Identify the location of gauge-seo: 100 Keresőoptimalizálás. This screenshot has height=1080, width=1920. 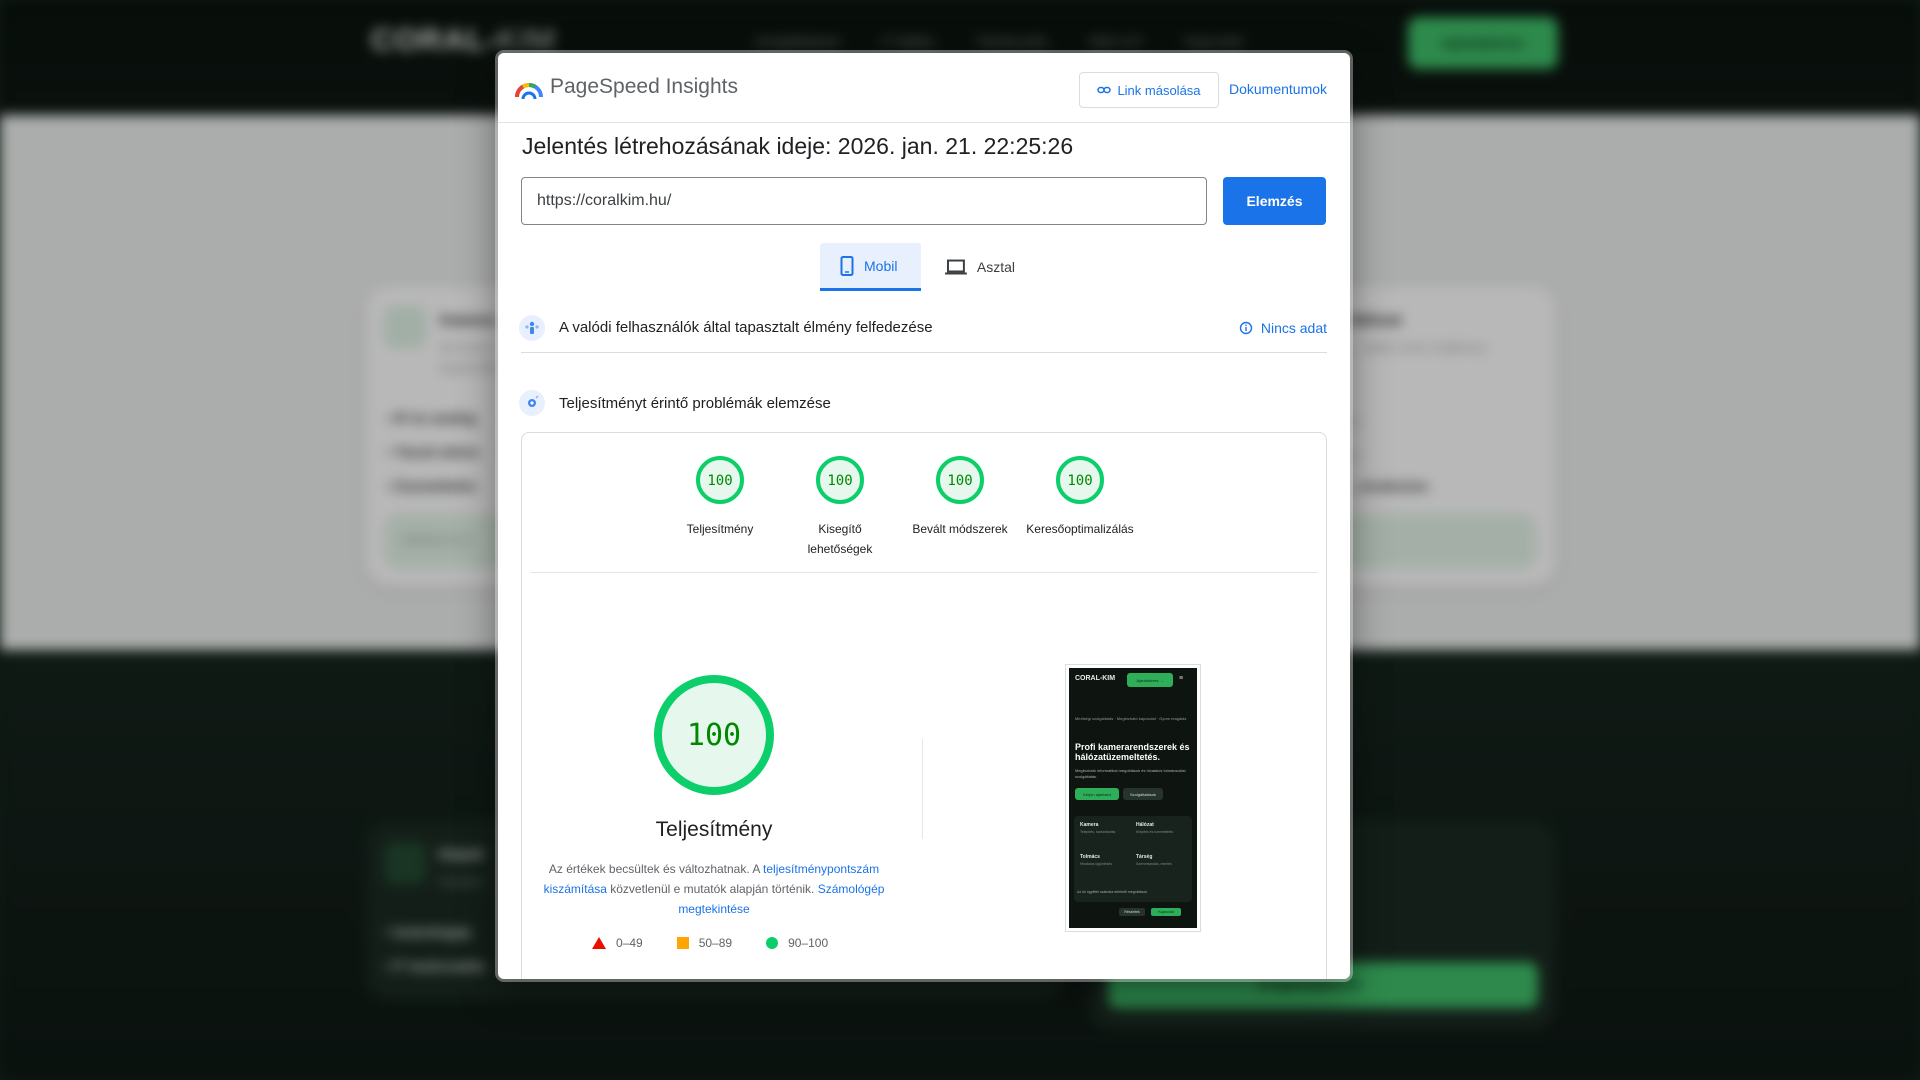
(1080, 497).